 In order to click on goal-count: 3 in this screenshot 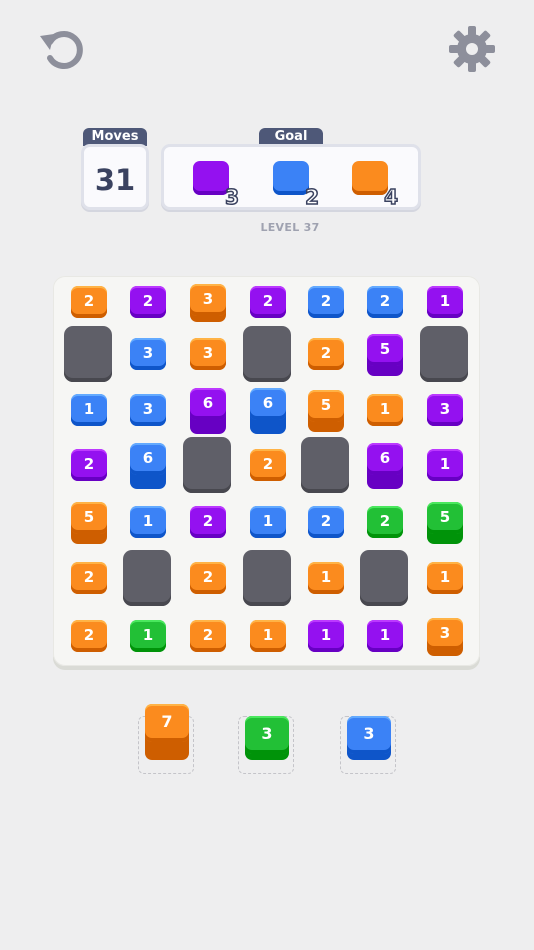, I will do `click(231, 197)`.